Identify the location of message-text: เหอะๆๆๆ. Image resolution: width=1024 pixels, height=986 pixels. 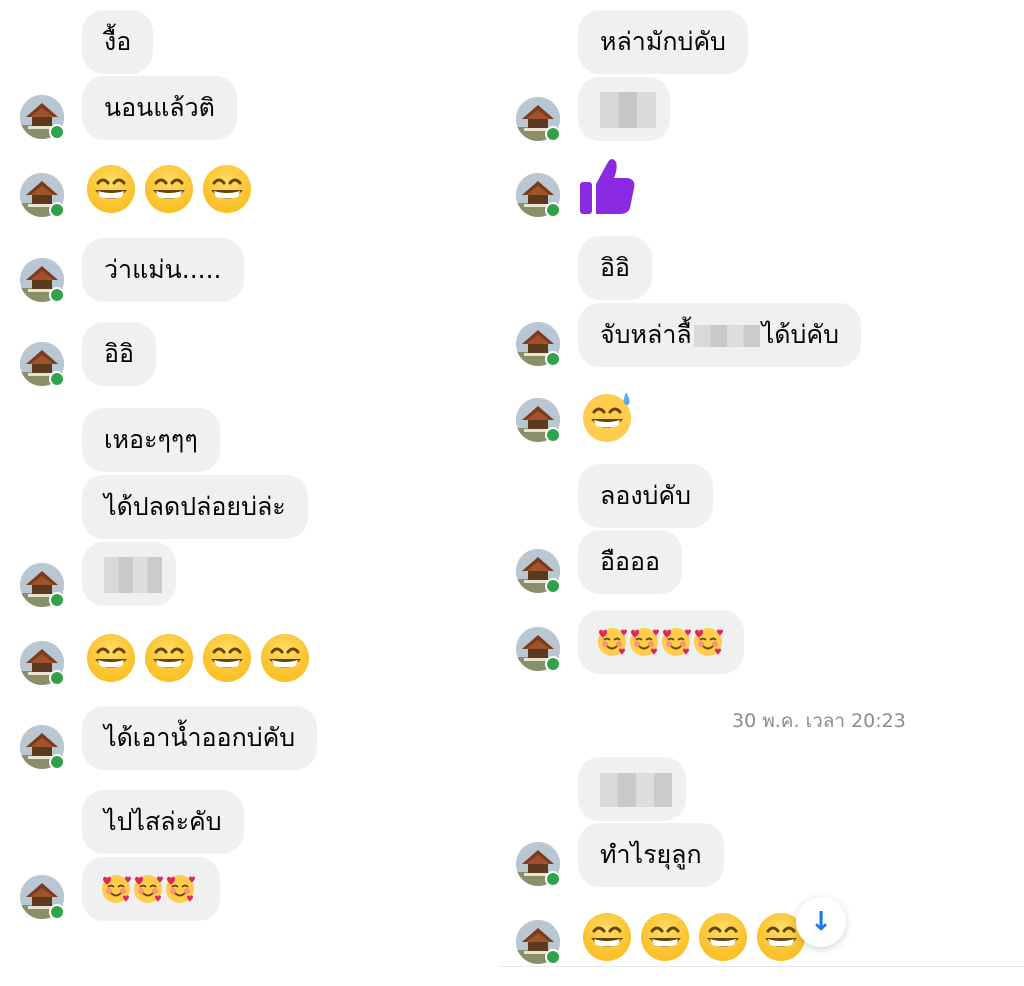
(151, 439).